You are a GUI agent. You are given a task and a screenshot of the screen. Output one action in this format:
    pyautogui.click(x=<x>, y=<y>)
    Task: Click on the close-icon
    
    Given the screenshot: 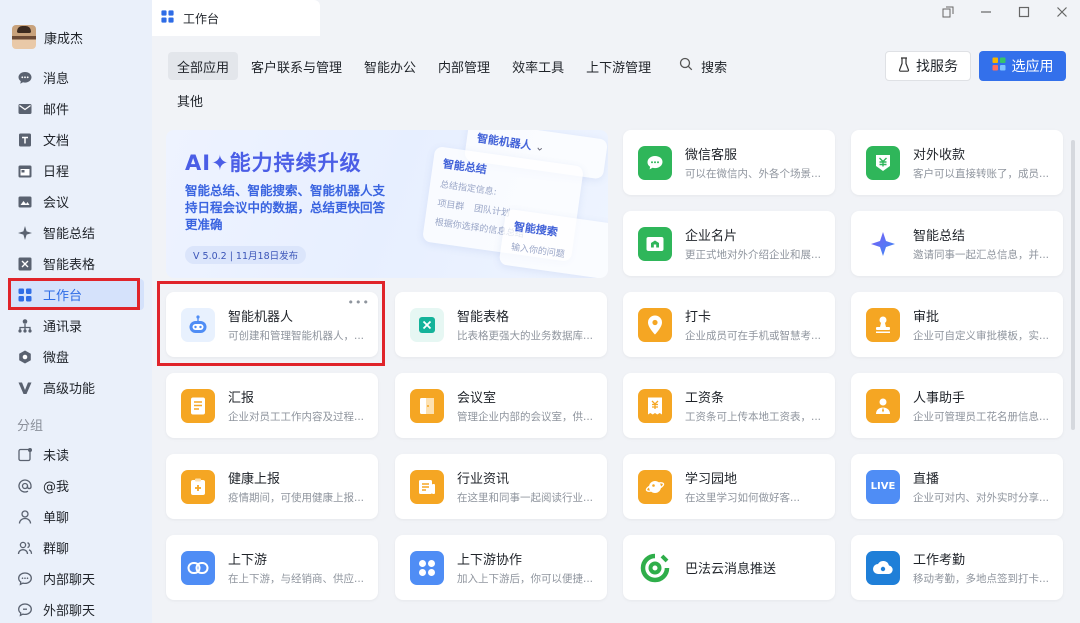 What is the action you would take?
    pyautogui.click(x=1062, y=12)
    